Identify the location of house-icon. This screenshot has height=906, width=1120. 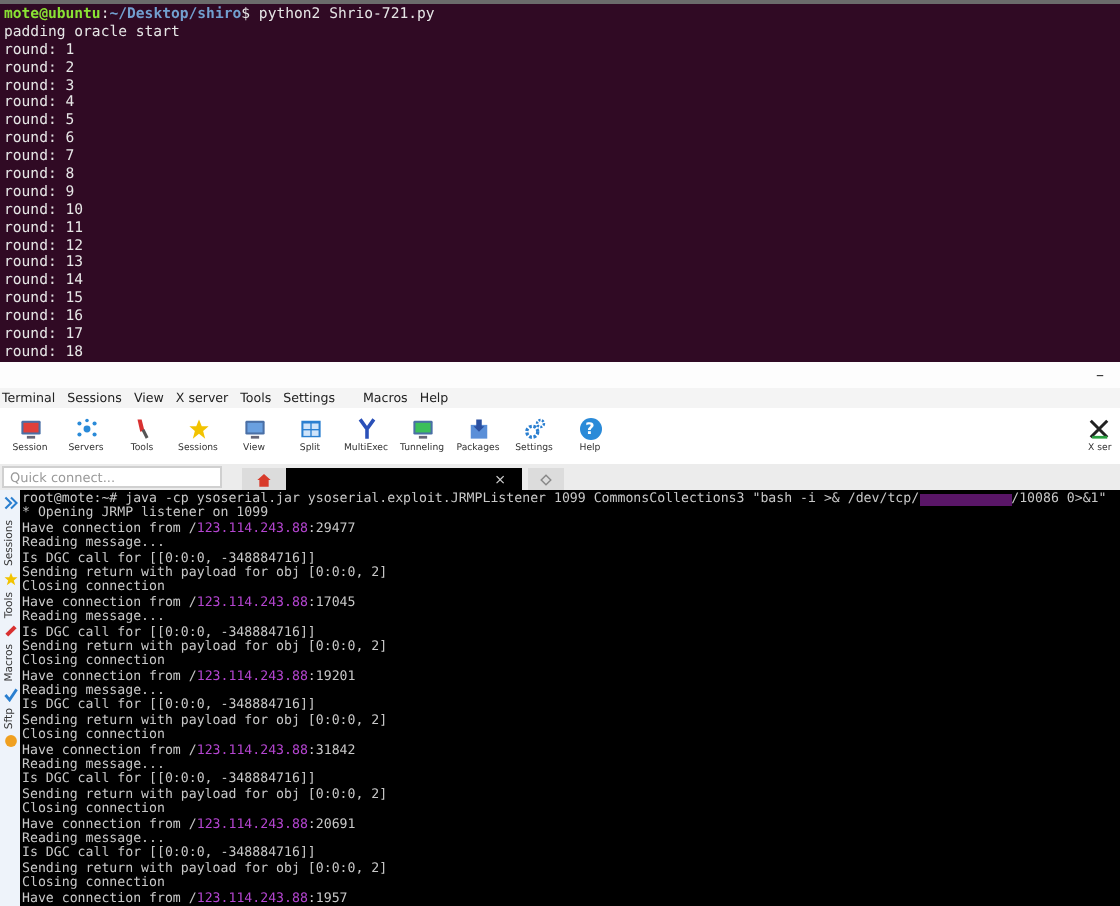
(264, 479).